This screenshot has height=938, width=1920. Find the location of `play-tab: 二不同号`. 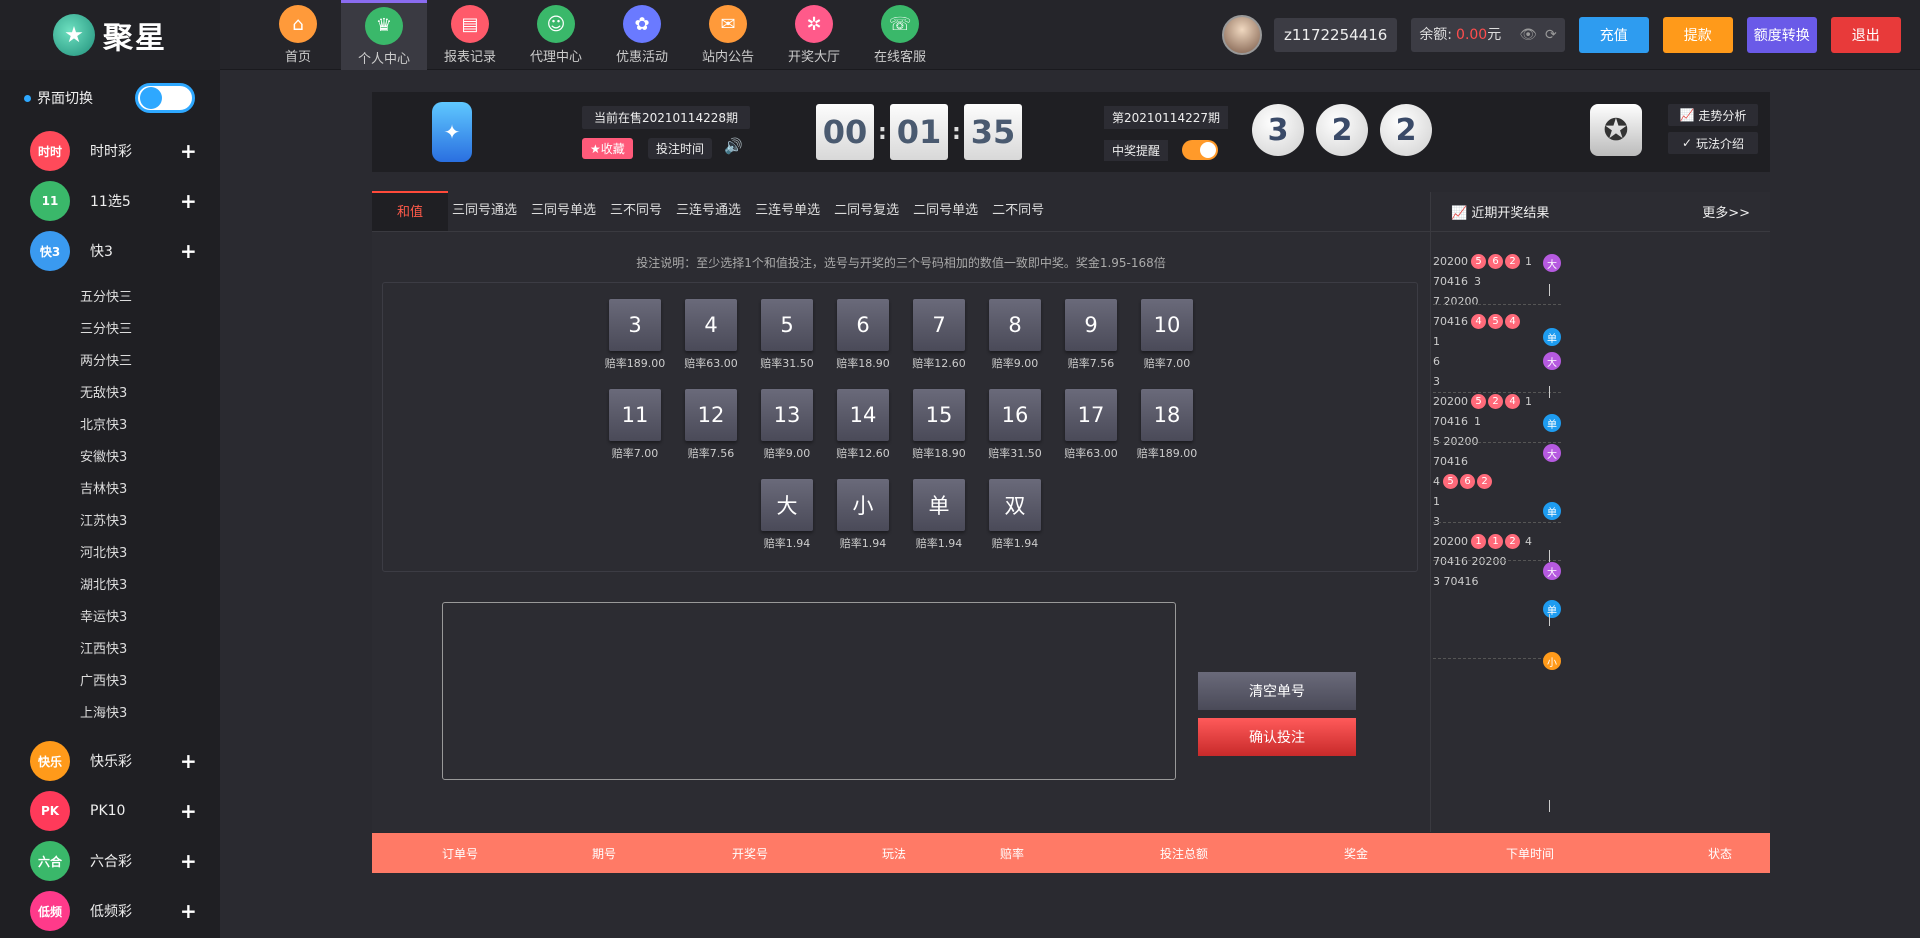

play-tab: 二不同号 is located at coordinates (1018, 211).